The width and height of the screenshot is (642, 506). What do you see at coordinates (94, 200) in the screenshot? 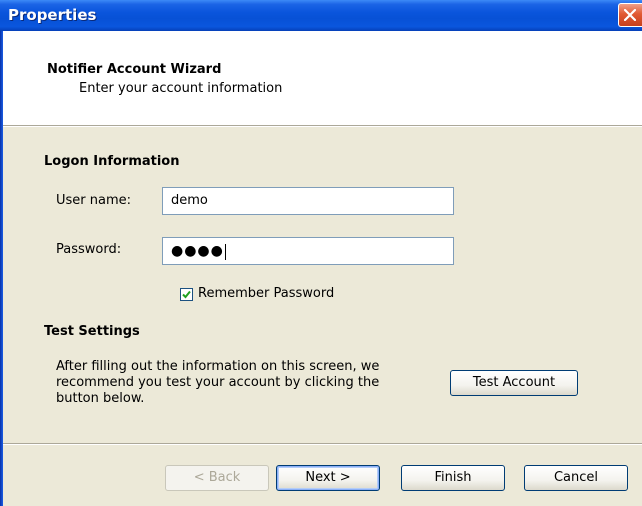
I see `username-label: User name:` at bounding box center [94, 200].